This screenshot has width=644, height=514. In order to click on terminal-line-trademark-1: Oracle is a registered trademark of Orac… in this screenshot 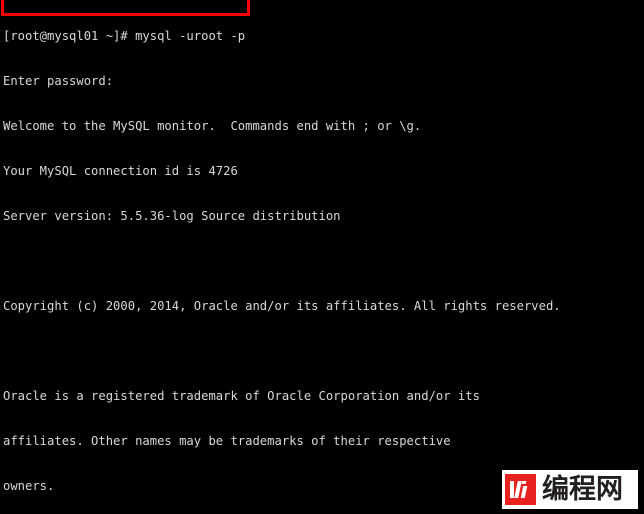, I will do `click(241, 396)`.